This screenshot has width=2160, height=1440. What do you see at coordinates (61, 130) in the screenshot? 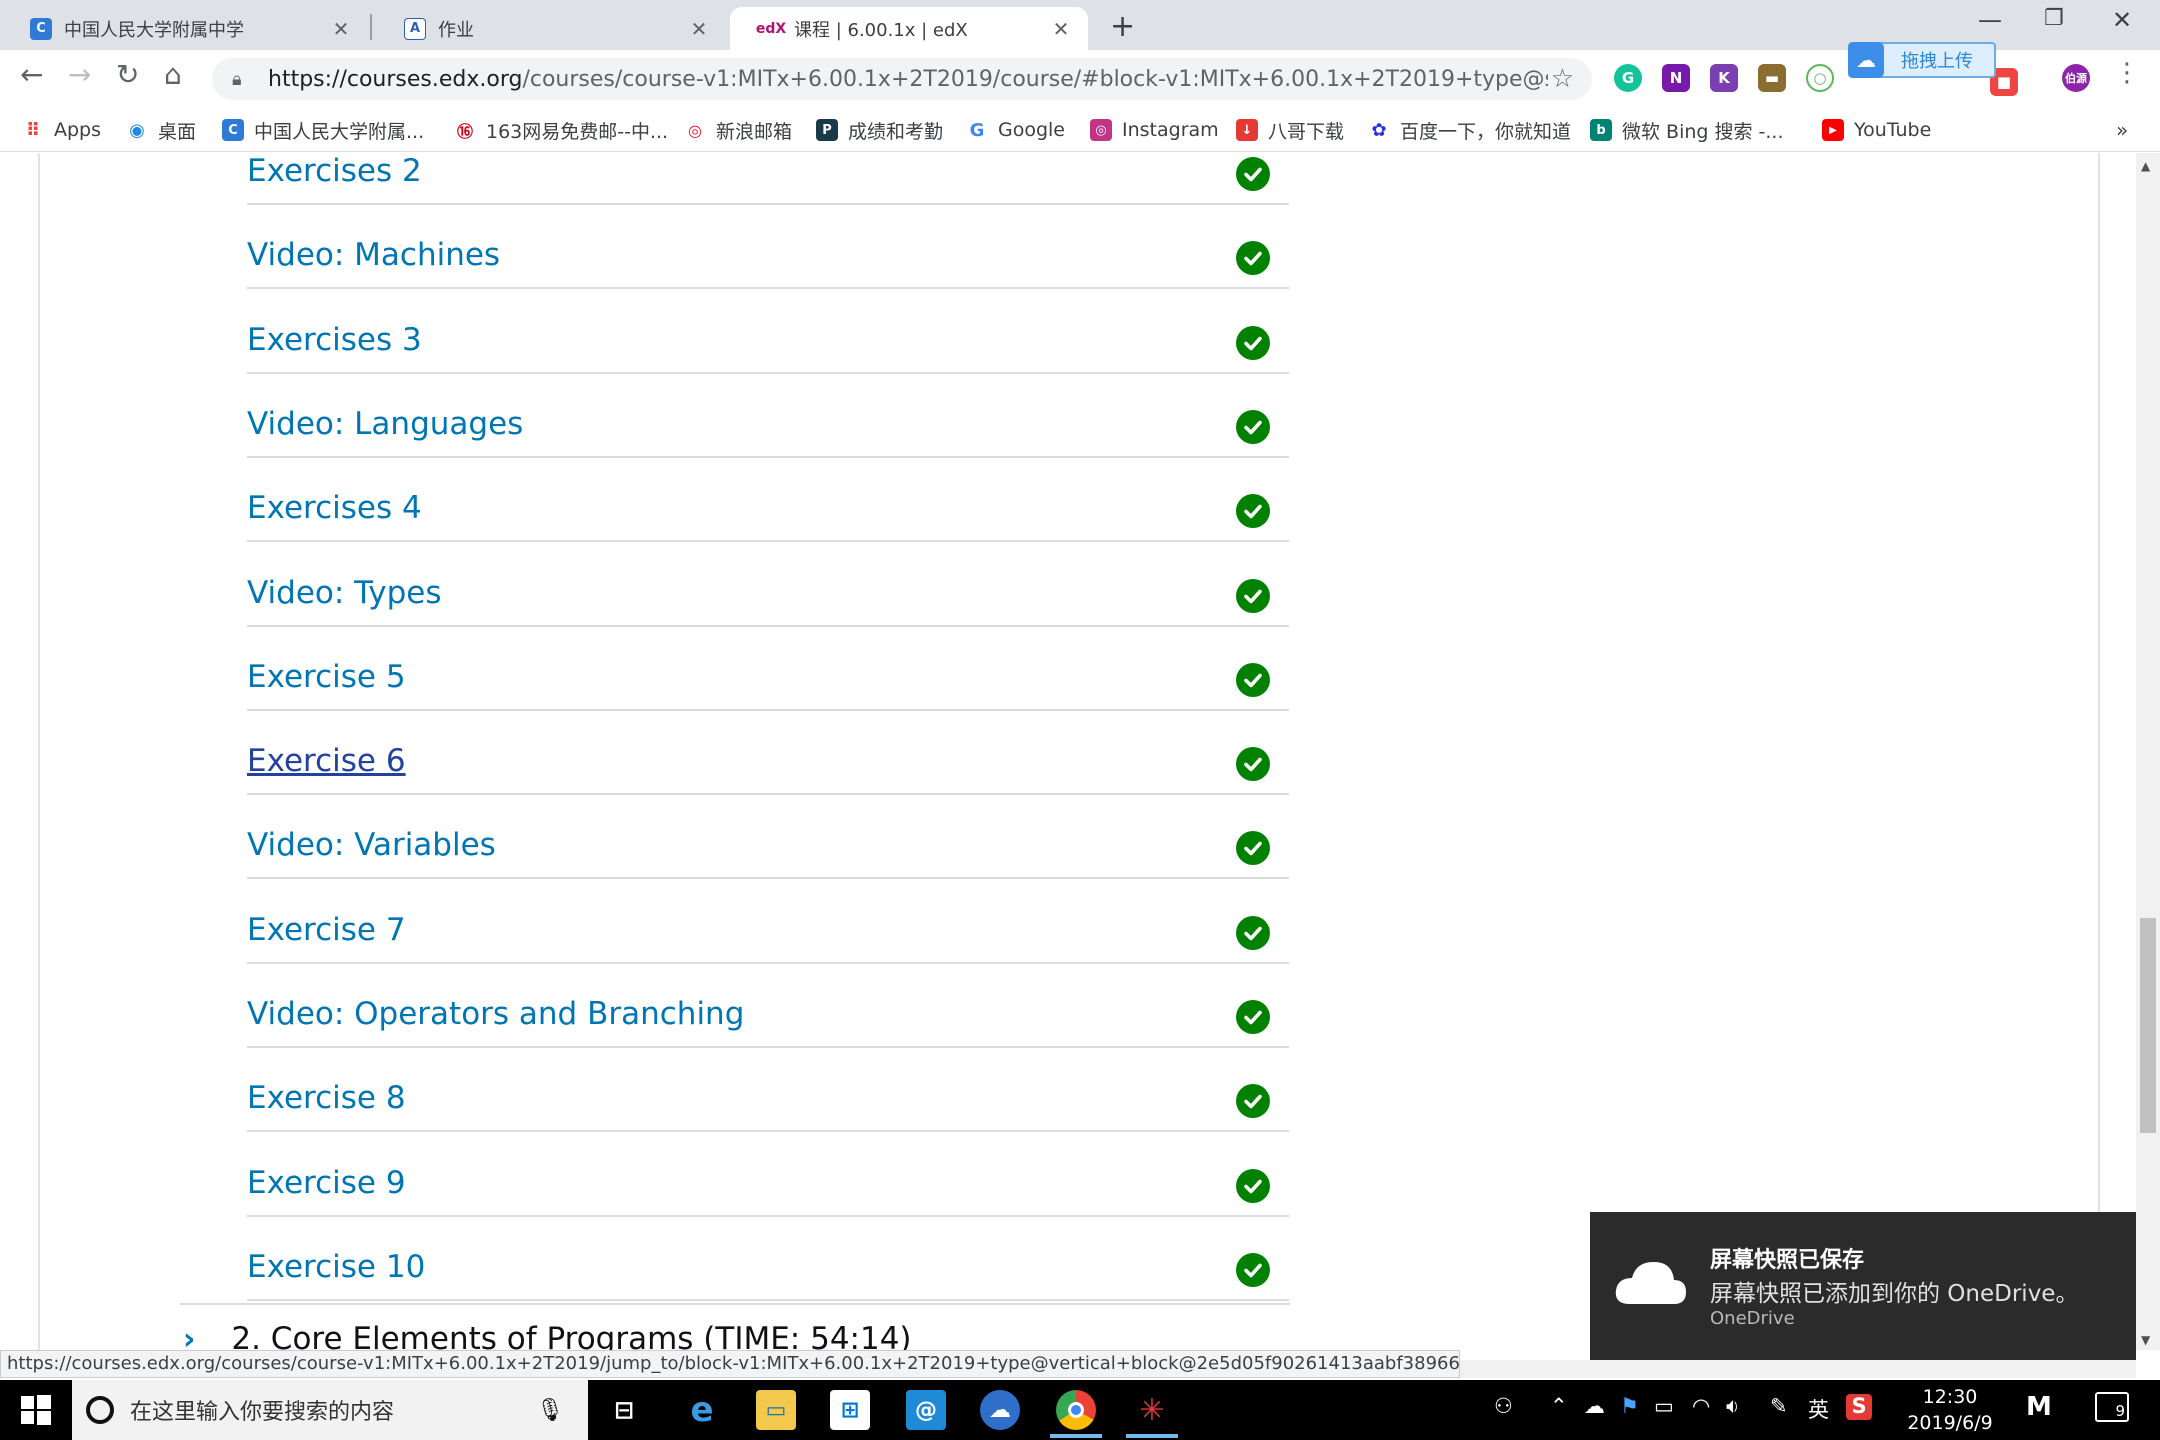
I see `bookmark-apps: ⠿ Apps` at bounding box center [61, 130].